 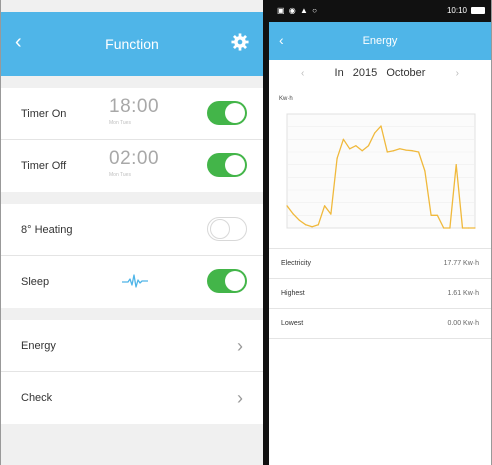 I want to click on sleep-toggle, so click(x=227, y=281).